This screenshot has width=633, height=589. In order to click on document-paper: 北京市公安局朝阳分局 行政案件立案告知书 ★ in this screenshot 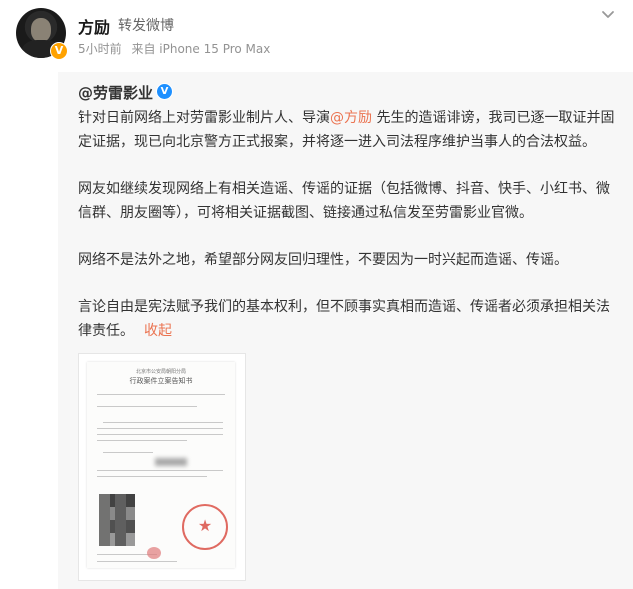, I will do `click(161, 465)`.